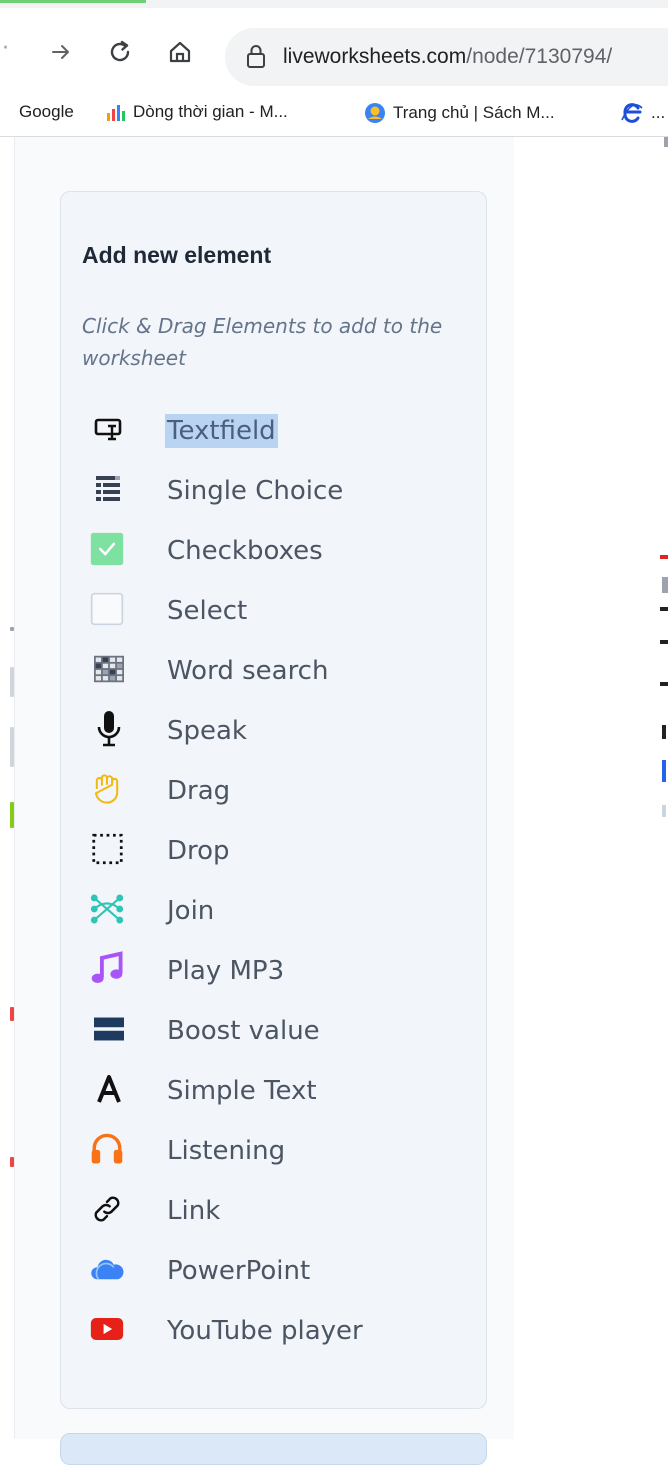  What do you see at coordinates (207, 731) in the screenshot?
I see `element-label: Speak` at bounding box center [207, 731].